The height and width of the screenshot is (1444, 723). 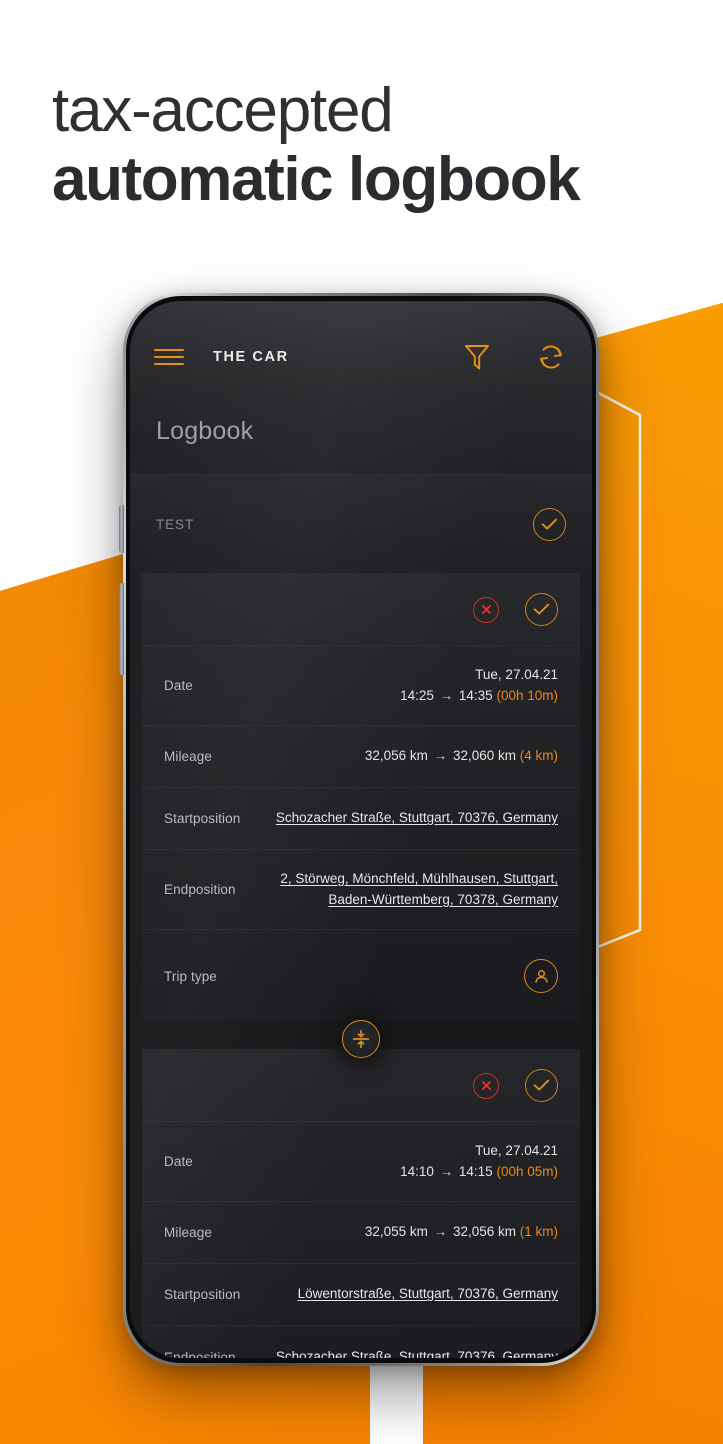 I want to click on sync-refresh-icon, so click(x=551, y=357).